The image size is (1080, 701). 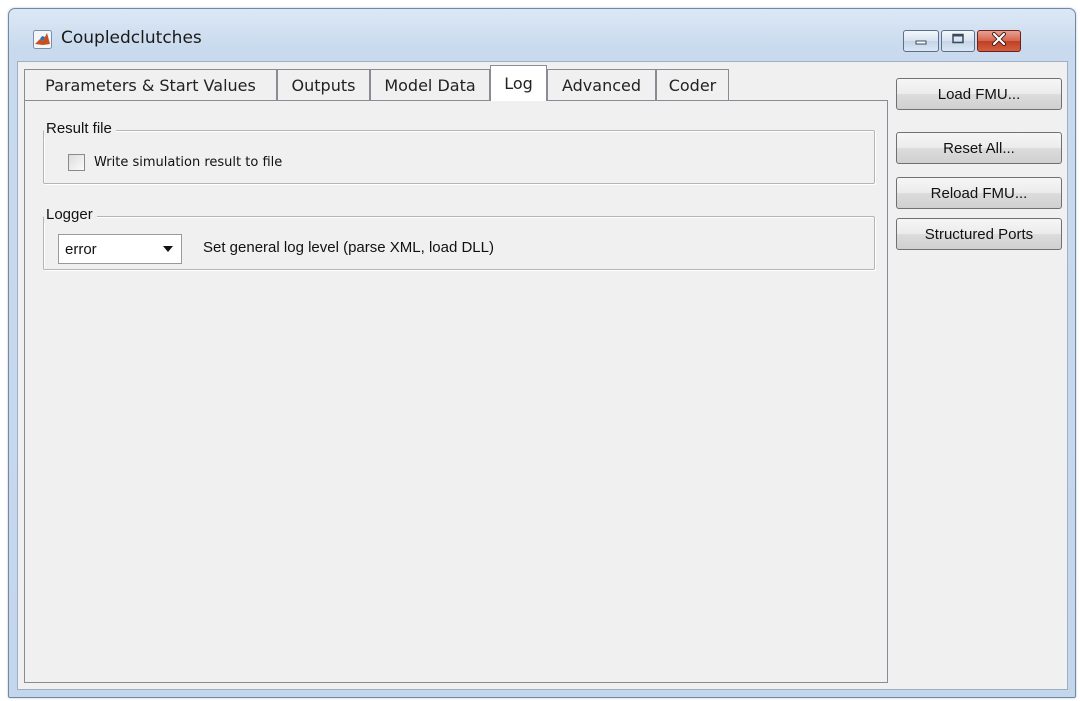 I want to click on result-file-legend: Result file, so click(x=80, y=128).